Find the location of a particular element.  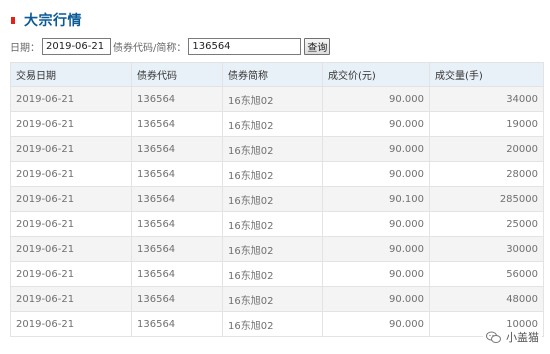

table-row: 2019-06-21 136564 16东旭02 90.000 19000 is located at coordinates (277, 124).